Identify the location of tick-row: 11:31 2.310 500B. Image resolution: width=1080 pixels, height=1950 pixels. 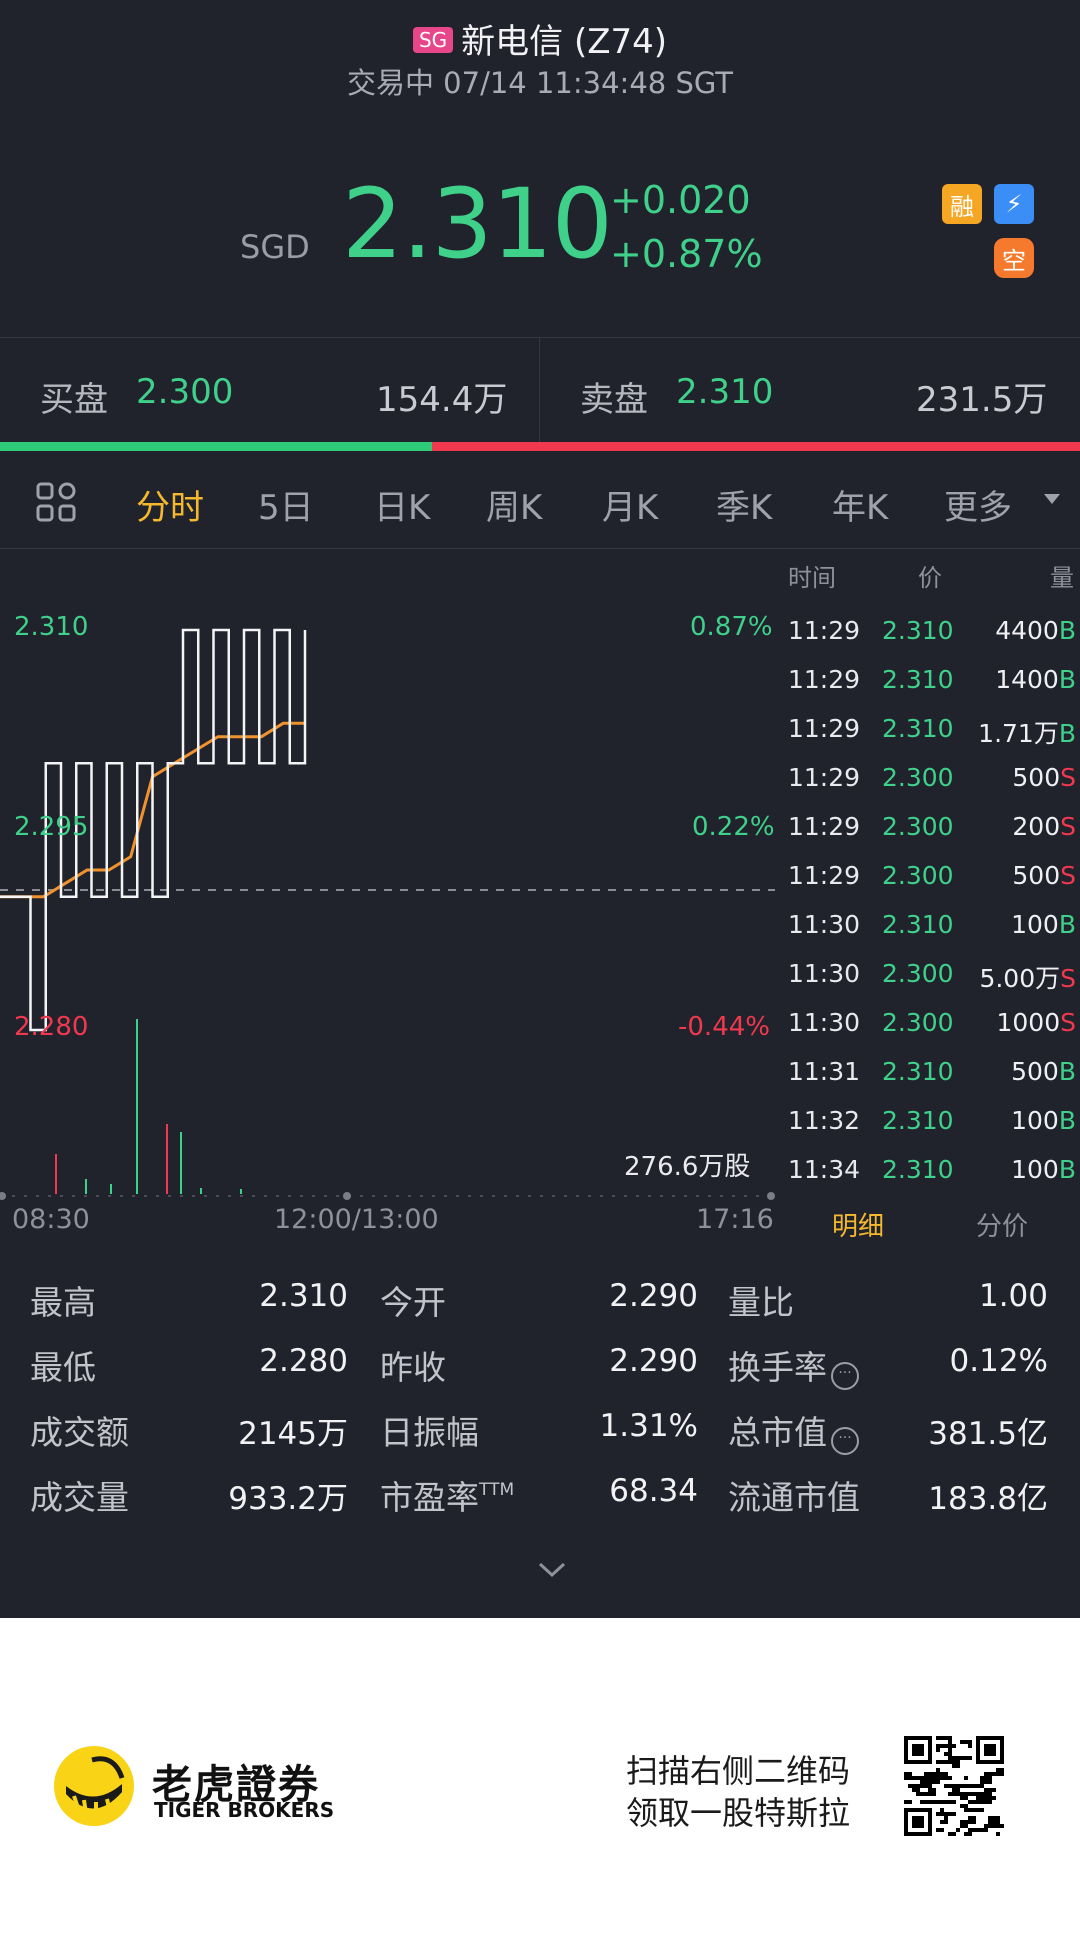
(933, 1081).